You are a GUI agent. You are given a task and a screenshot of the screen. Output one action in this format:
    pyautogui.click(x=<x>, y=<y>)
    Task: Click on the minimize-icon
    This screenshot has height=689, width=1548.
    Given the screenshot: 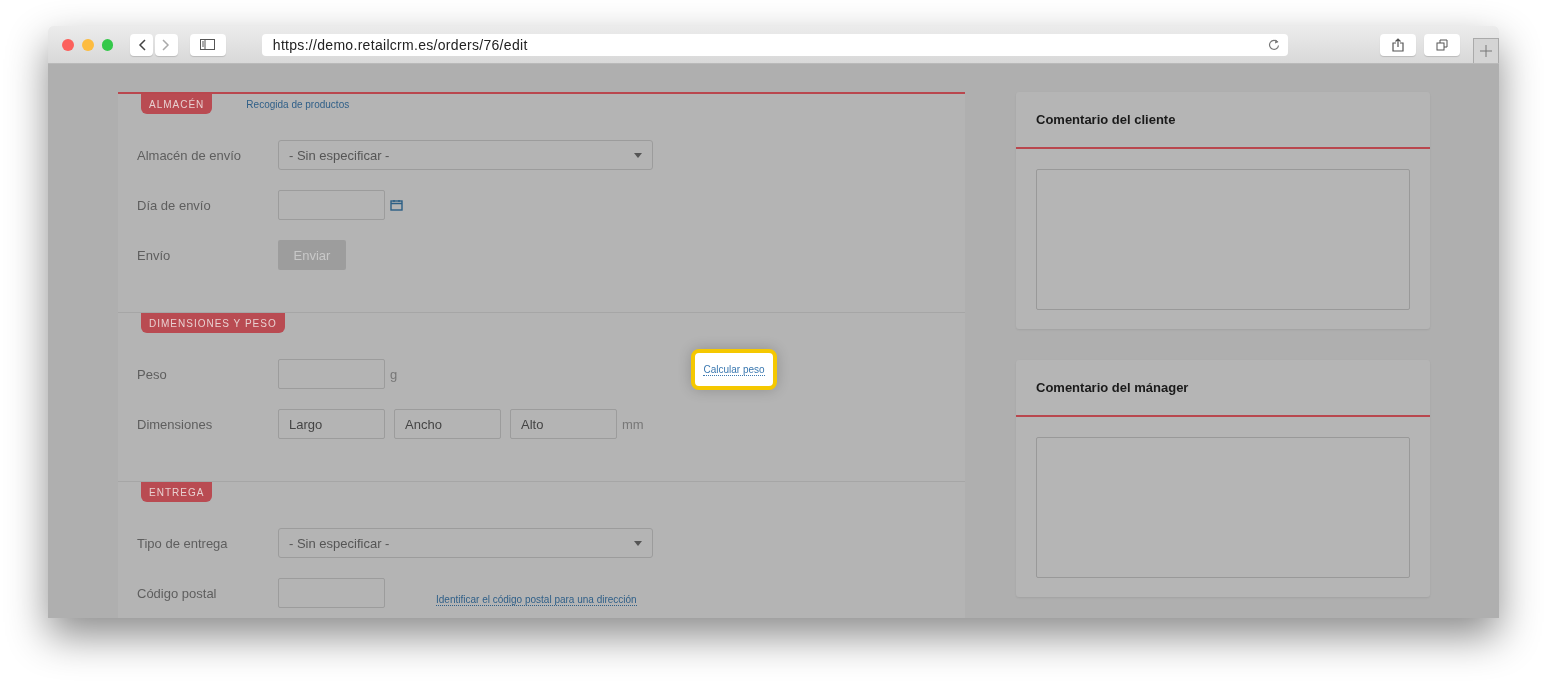 What is the action you would take?
    pyautogui.click(x=87, y=44)
    